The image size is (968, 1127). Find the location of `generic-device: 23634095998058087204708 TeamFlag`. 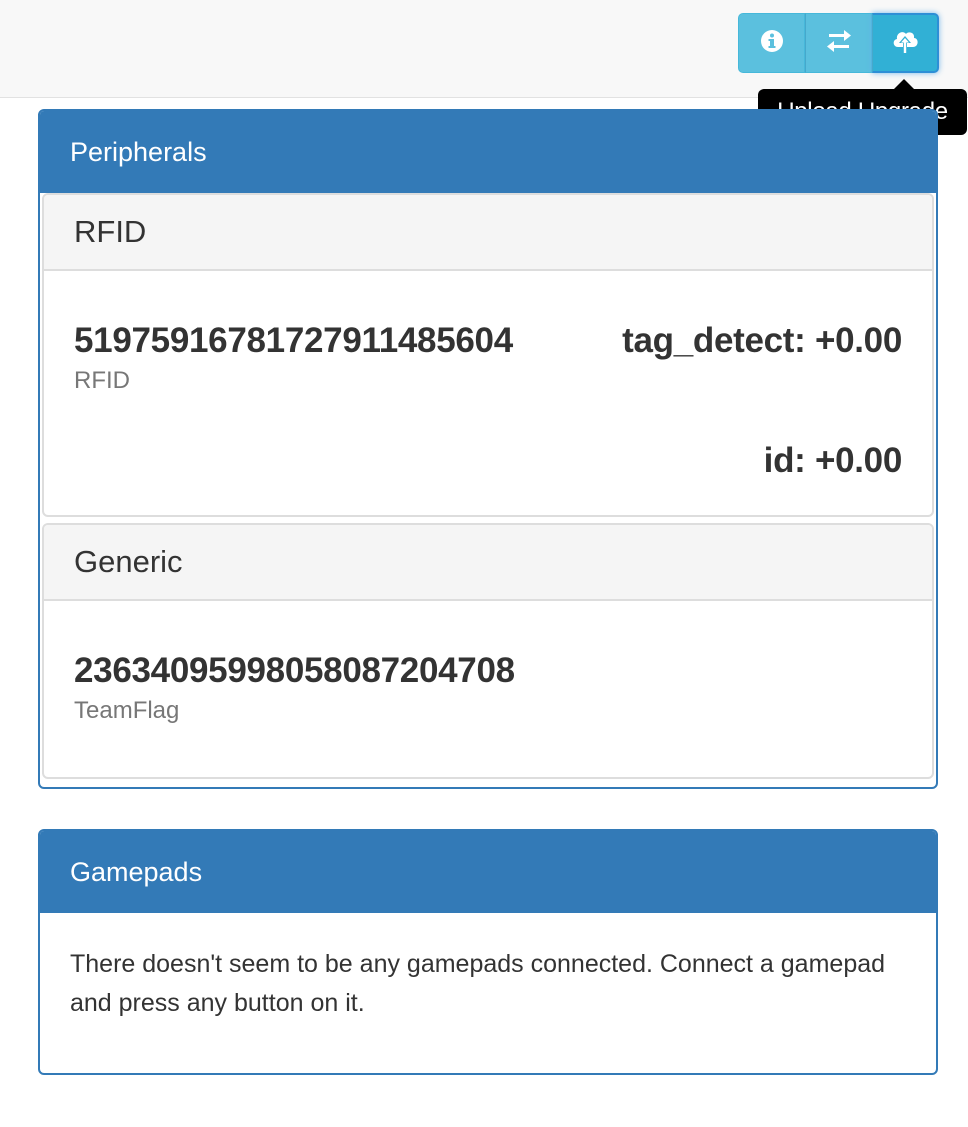

generic-device: 23634095998058087204708 TeamFlag is located at coordinates (488, 689).